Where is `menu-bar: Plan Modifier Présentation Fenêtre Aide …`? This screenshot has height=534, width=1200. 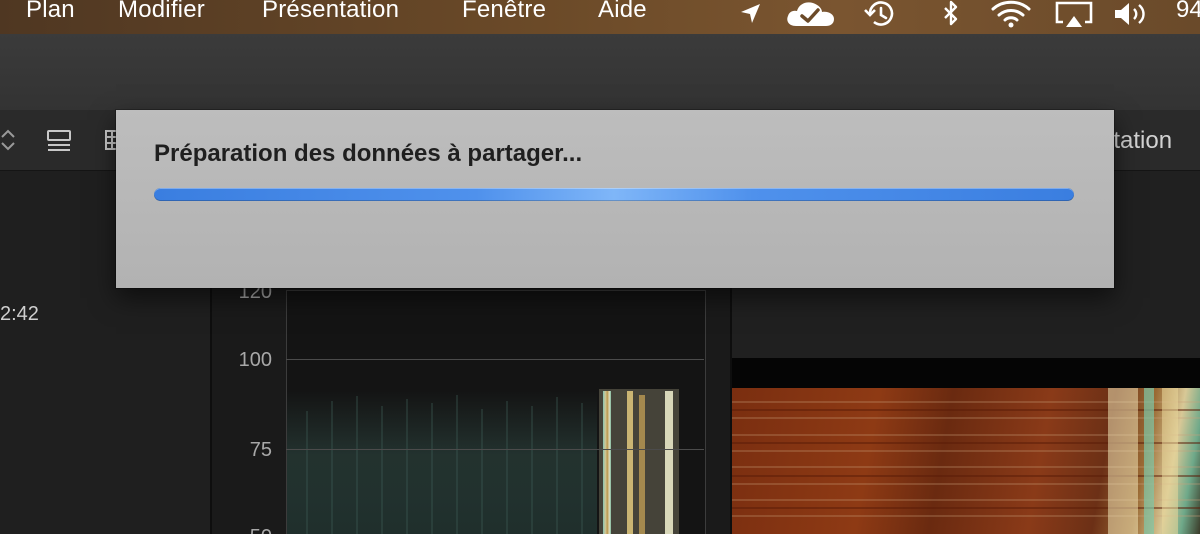 menu-bar: Plan Modifier Présentation Fenêtre Aide … is located at coordinates (600, 17).